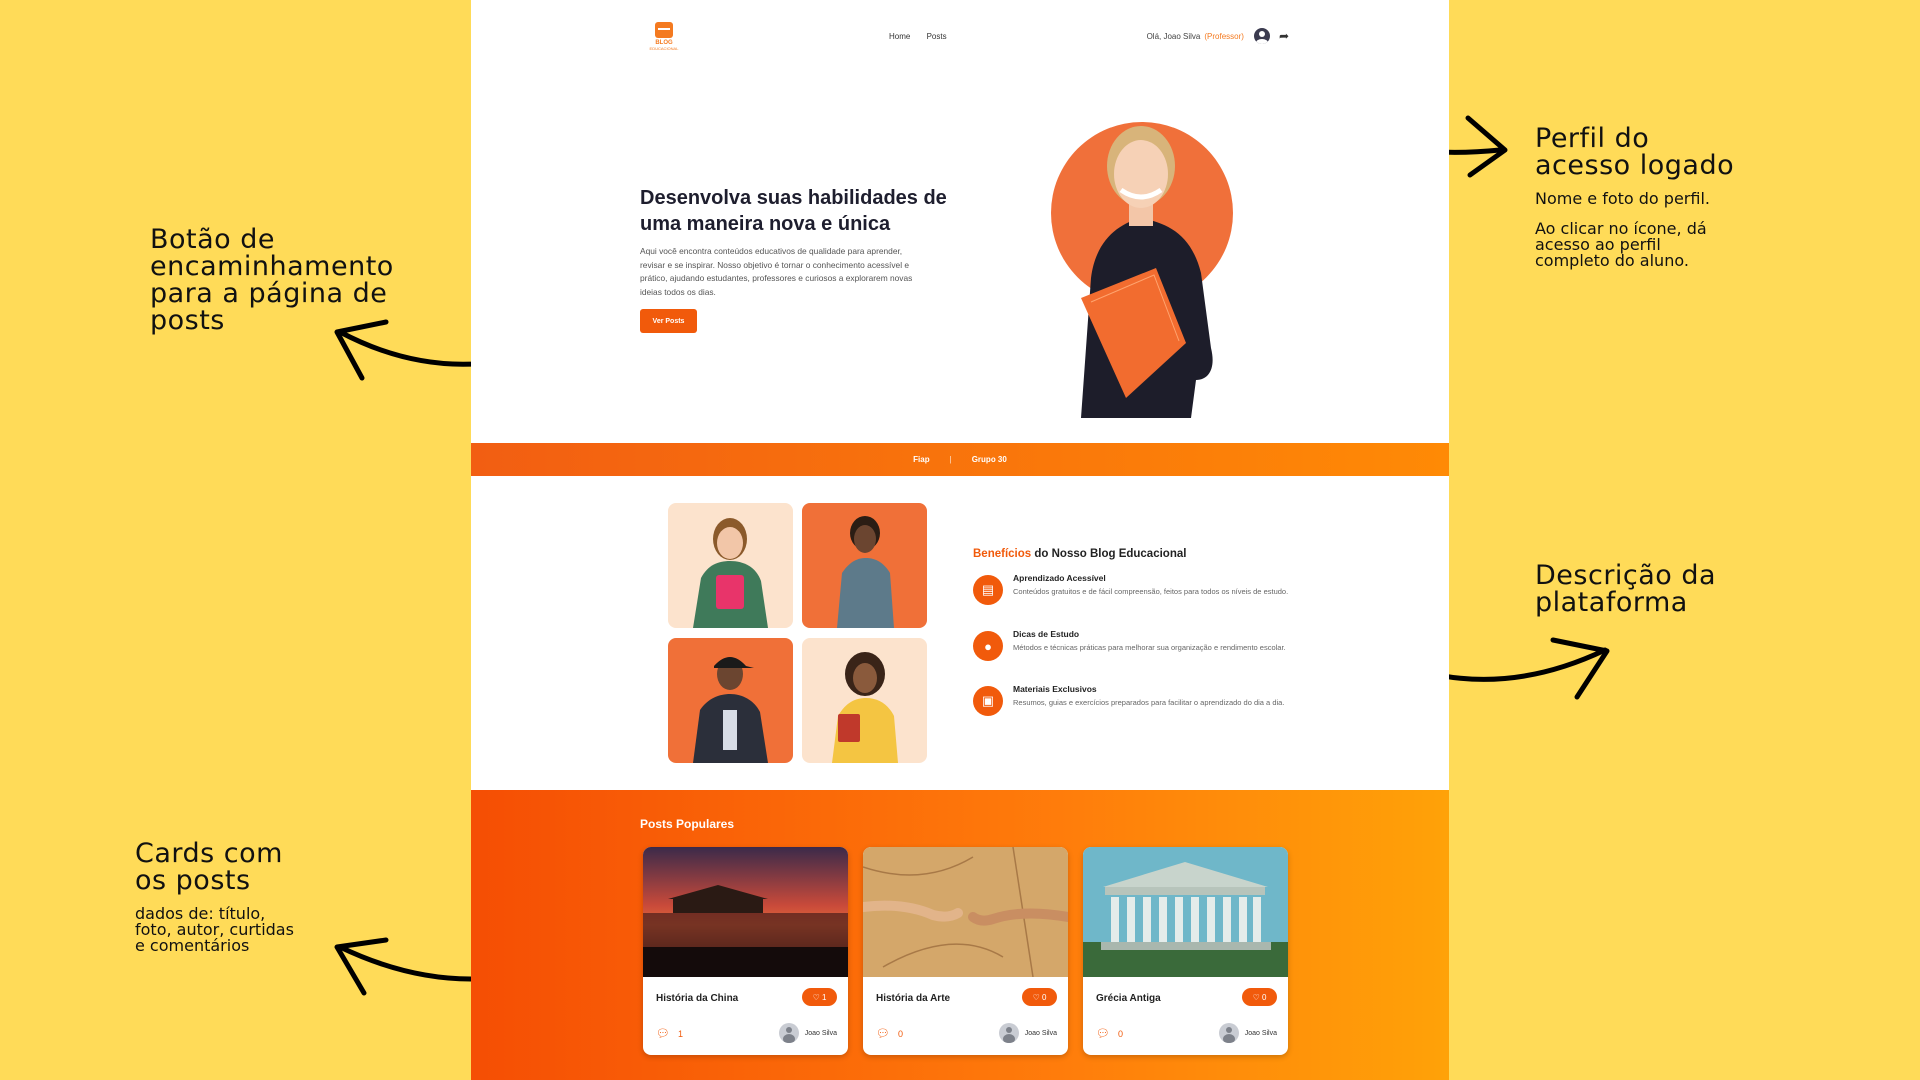 This screenshot has width=1920, height=1080. I want to click on comment-count: 1, so click(680, 1033).